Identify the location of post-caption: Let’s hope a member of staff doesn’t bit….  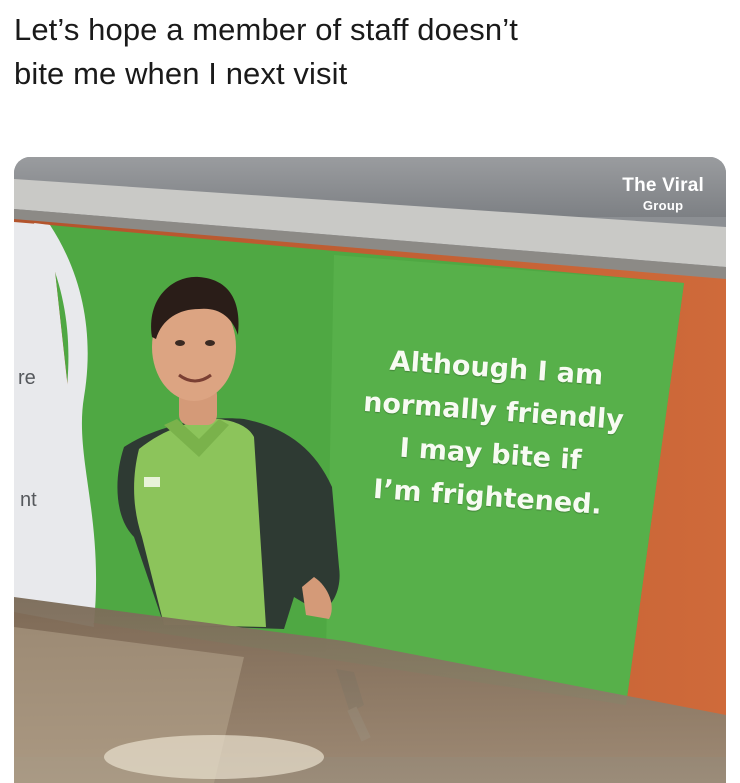
(370, 52).